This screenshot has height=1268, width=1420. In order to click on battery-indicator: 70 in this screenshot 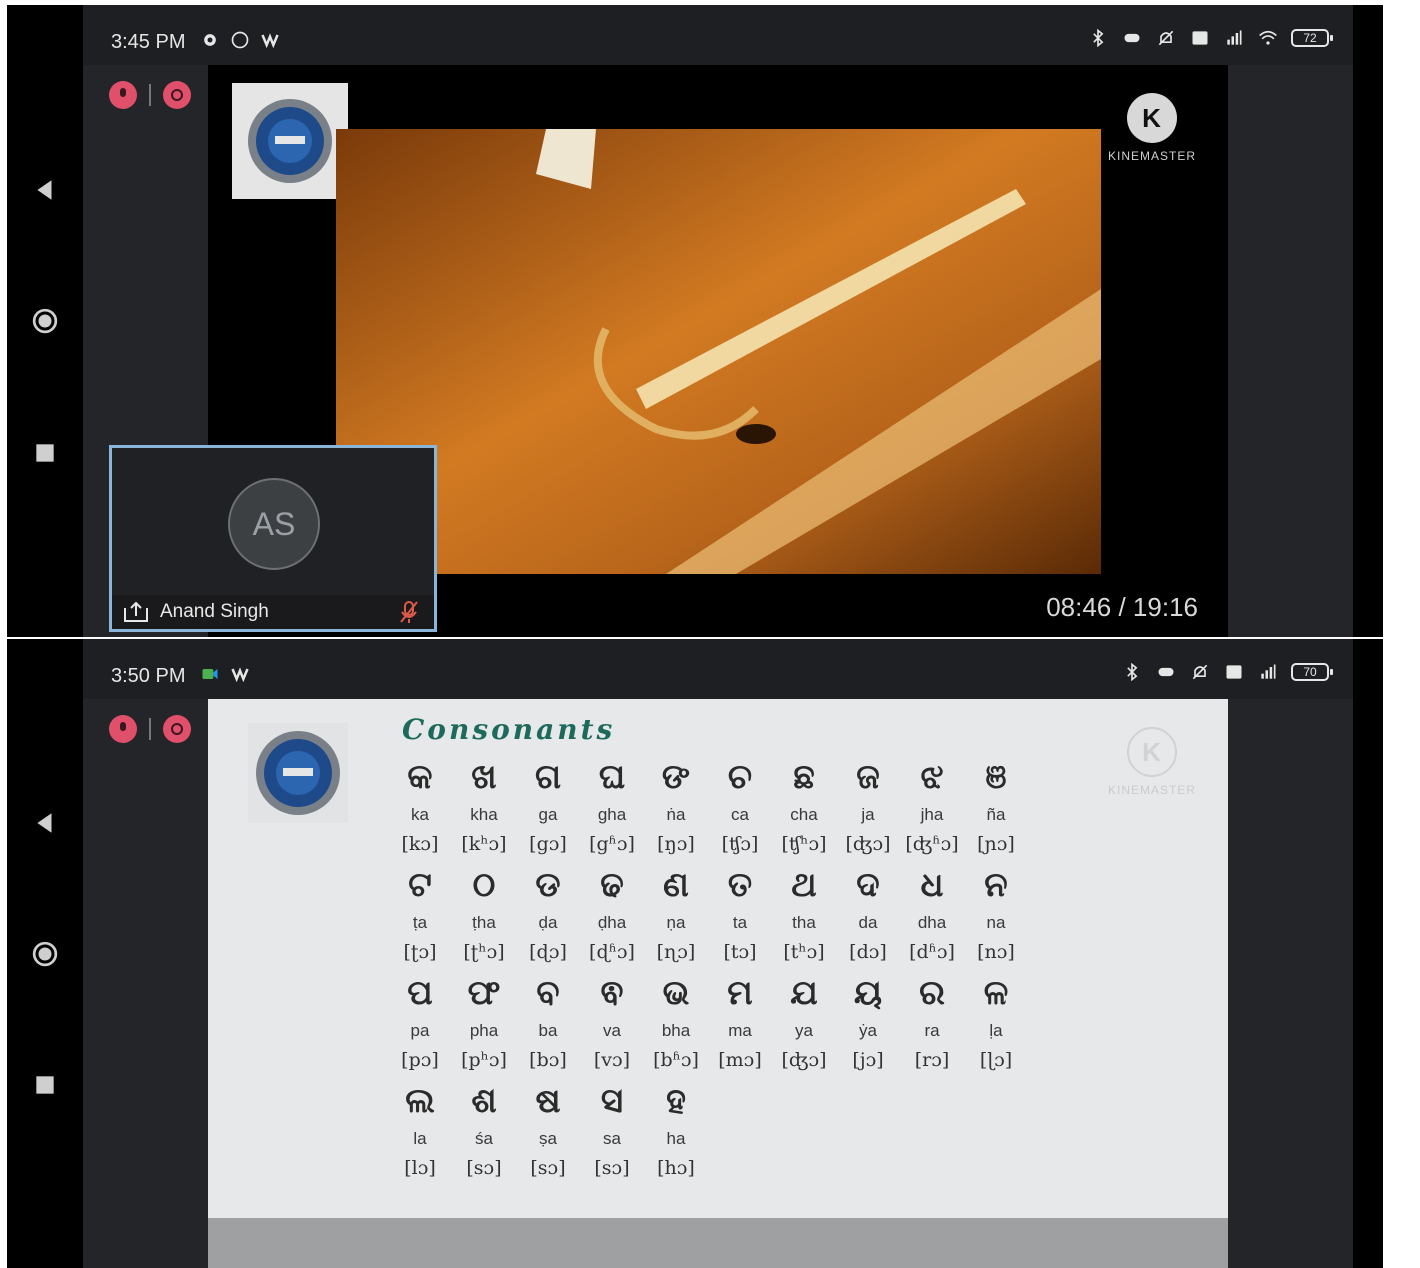, I will do `click(1312, 672)`.